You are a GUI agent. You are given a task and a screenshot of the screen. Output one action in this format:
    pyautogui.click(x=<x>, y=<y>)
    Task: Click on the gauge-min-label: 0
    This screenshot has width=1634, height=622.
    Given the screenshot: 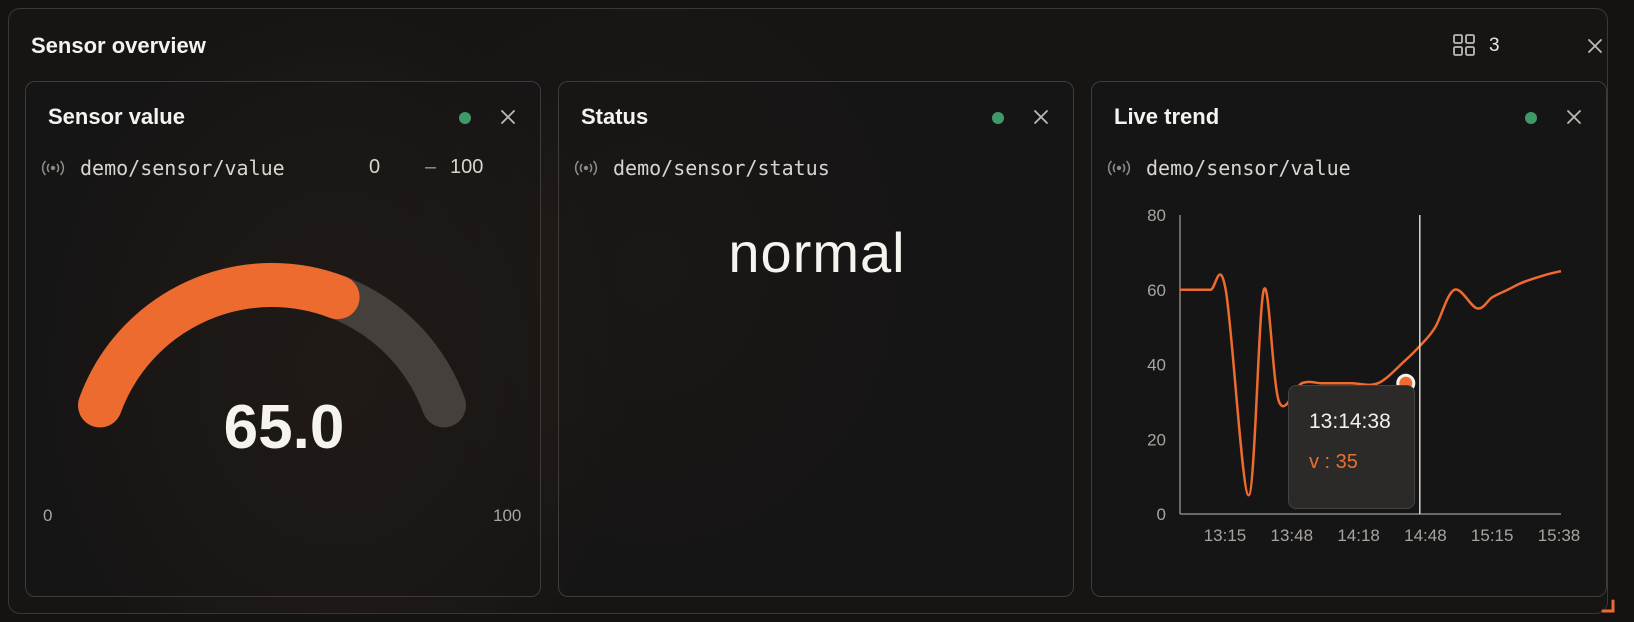 What is the action you would take?
    pyautogui.click(x=48, y=515)
    